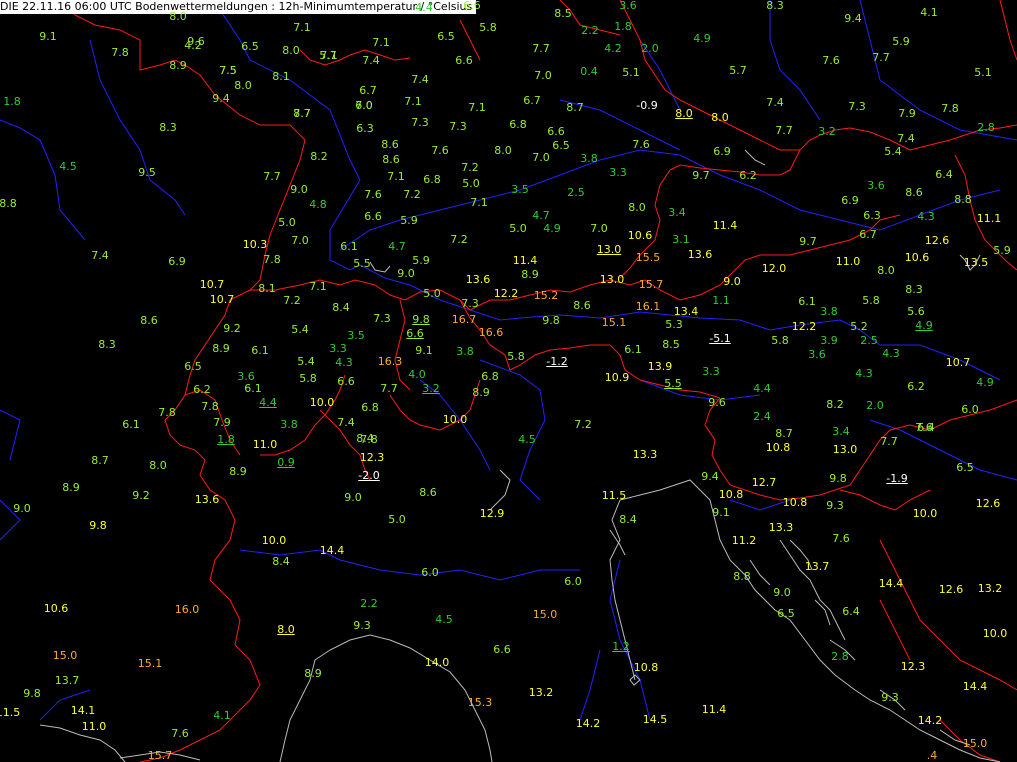  Describe the element at coordinates (851, 611) in the screenshot. I see `station-reading: 6.4` at that location.